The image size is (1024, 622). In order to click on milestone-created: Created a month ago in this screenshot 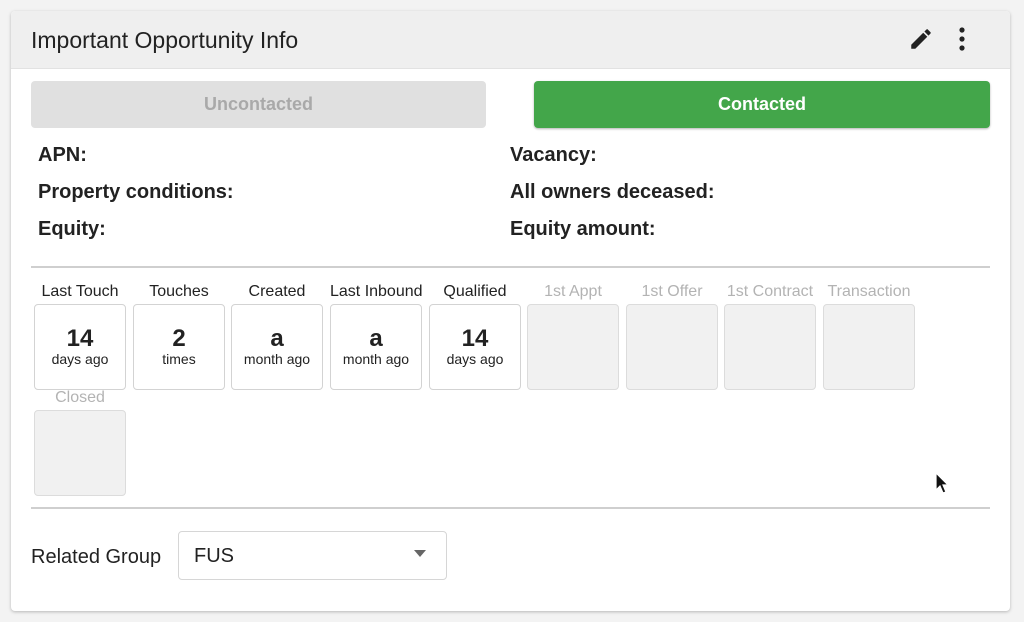, I will do `click(277, 336)`.